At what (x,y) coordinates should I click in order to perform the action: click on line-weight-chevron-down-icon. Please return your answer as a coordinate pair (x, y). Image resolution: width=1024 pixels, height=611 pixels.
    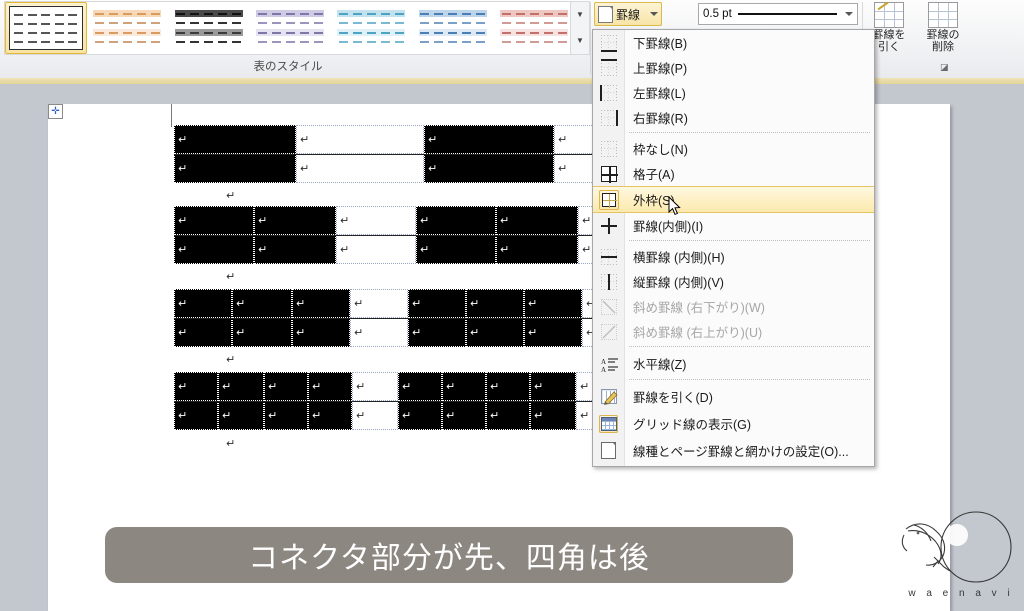
    Looking at the image, I should click on (849, 14).